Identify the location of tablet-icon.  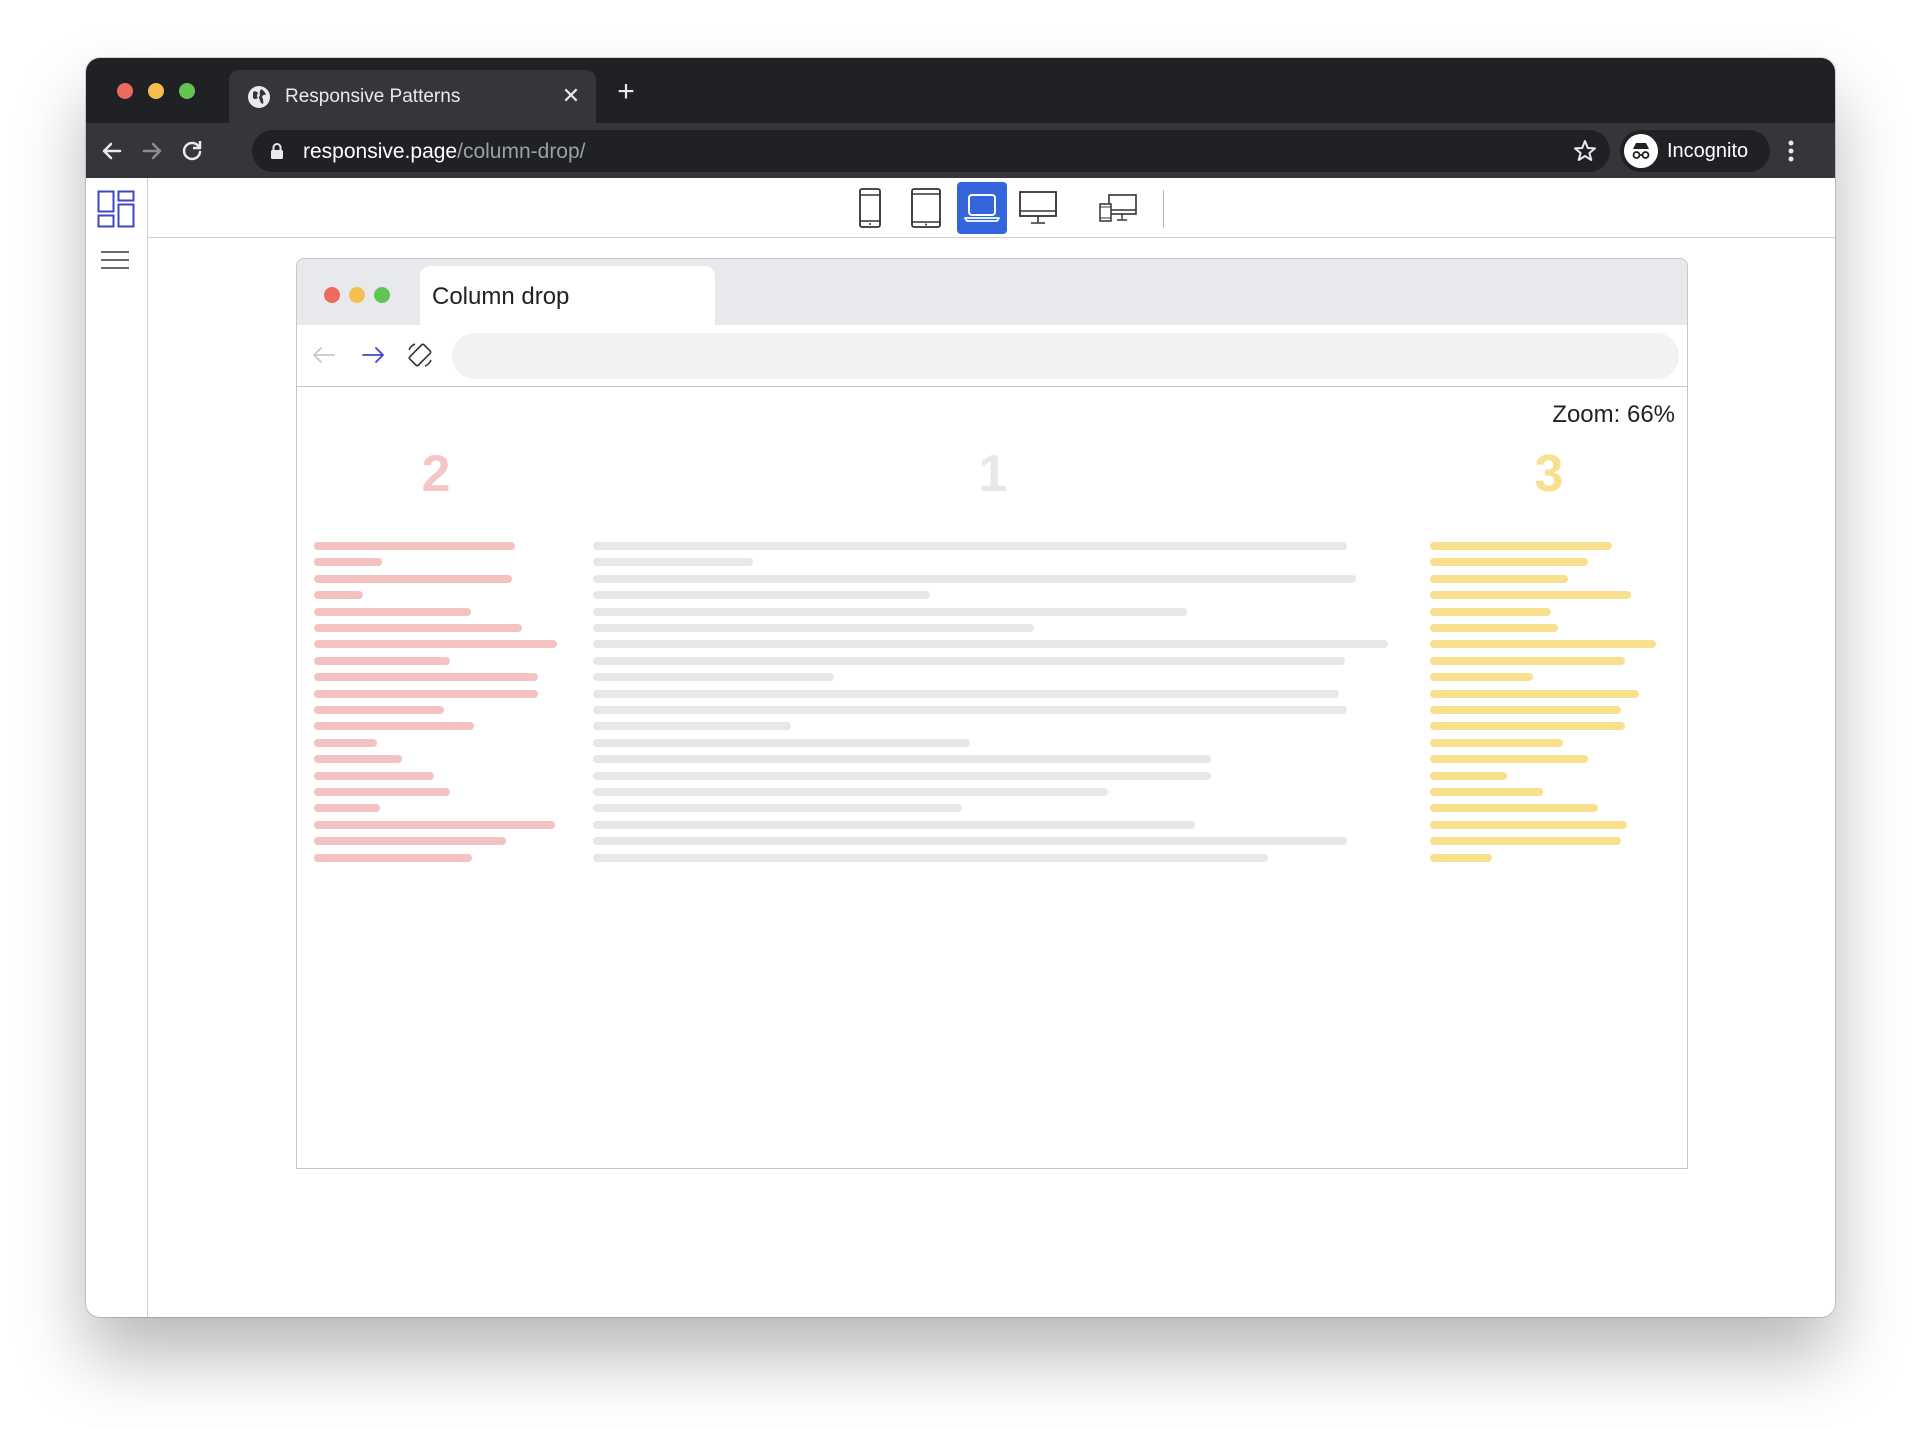
(926, 208).